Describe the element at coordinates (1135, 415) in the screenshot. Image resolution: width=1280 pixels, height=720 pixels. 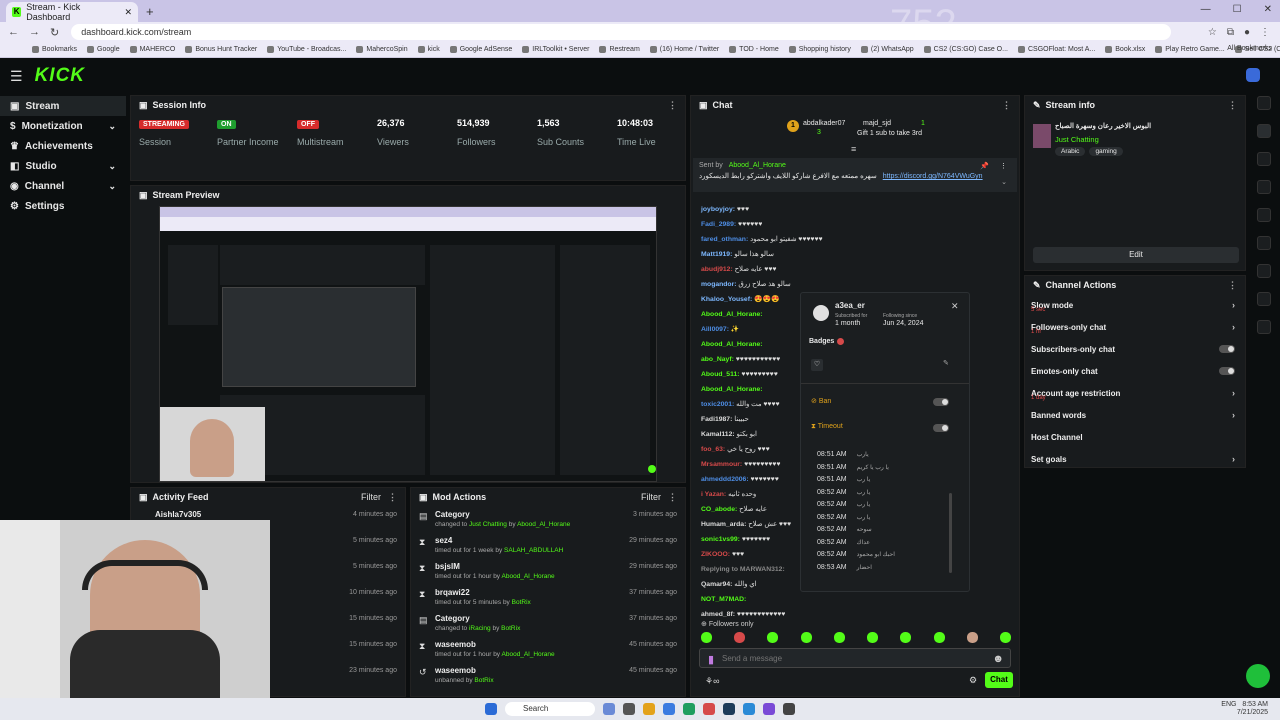
I see `channel-action-banned-words: Banned words ›` at that location.